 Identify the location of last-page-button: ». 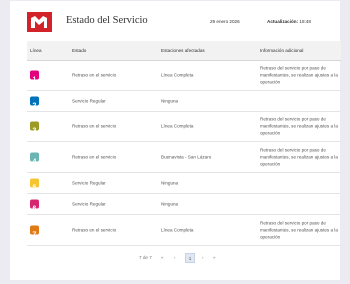
(214, 257).